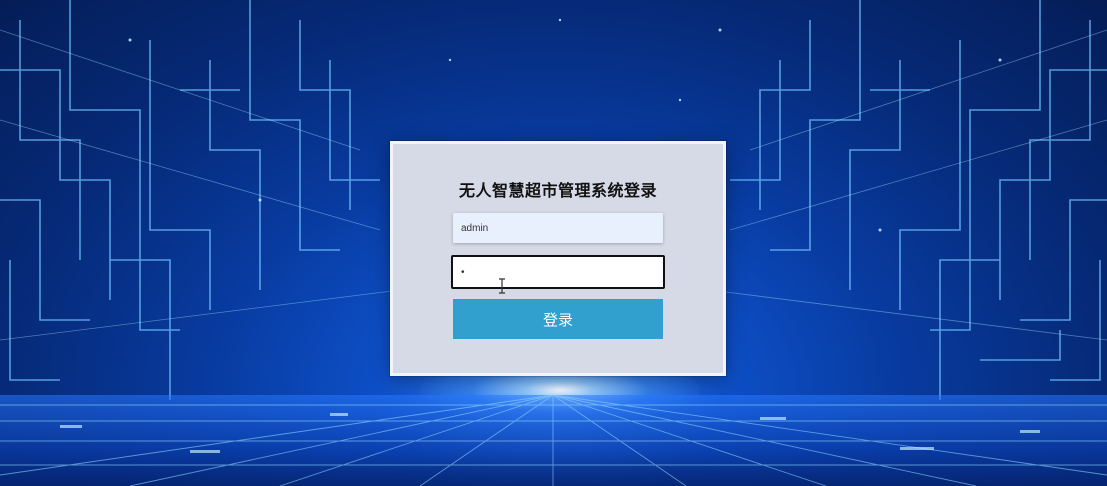 The image size is (1107, 486). I want to click on username-input, so click(558, 228).